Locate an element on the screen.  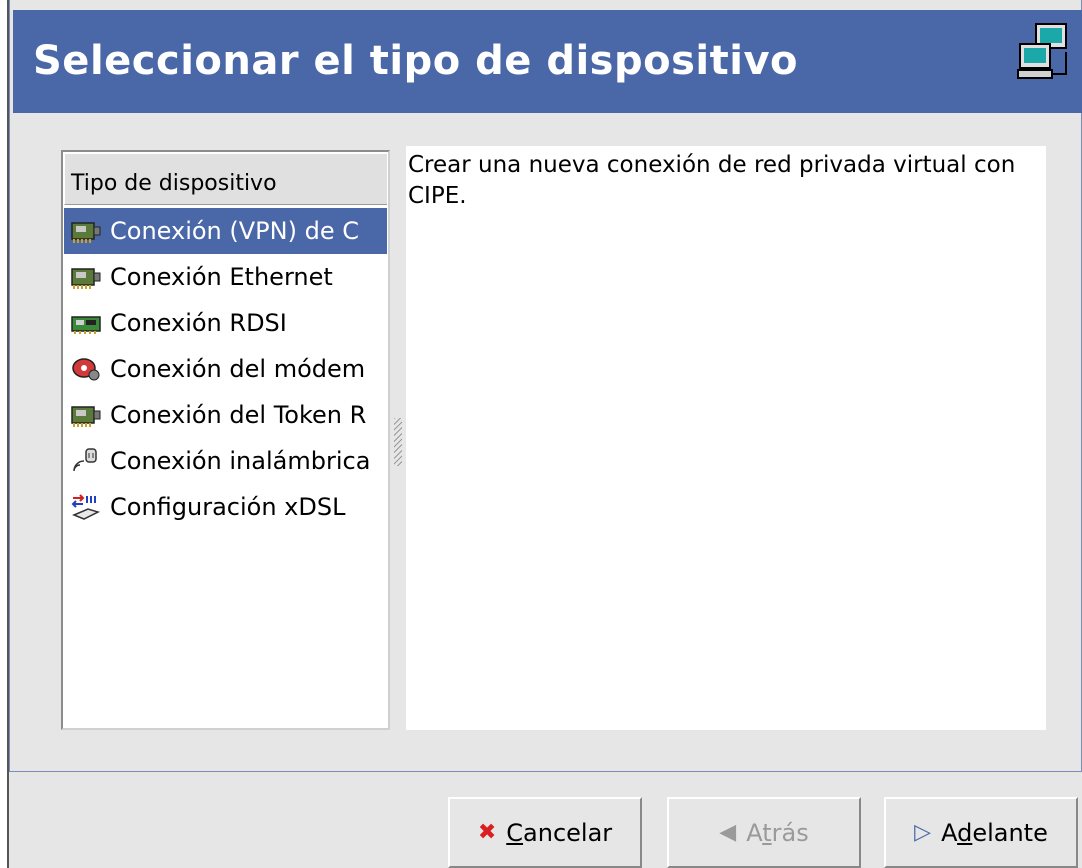
column-header-device-type: Tipo de dispositivo is located at coordinates (225, 179).